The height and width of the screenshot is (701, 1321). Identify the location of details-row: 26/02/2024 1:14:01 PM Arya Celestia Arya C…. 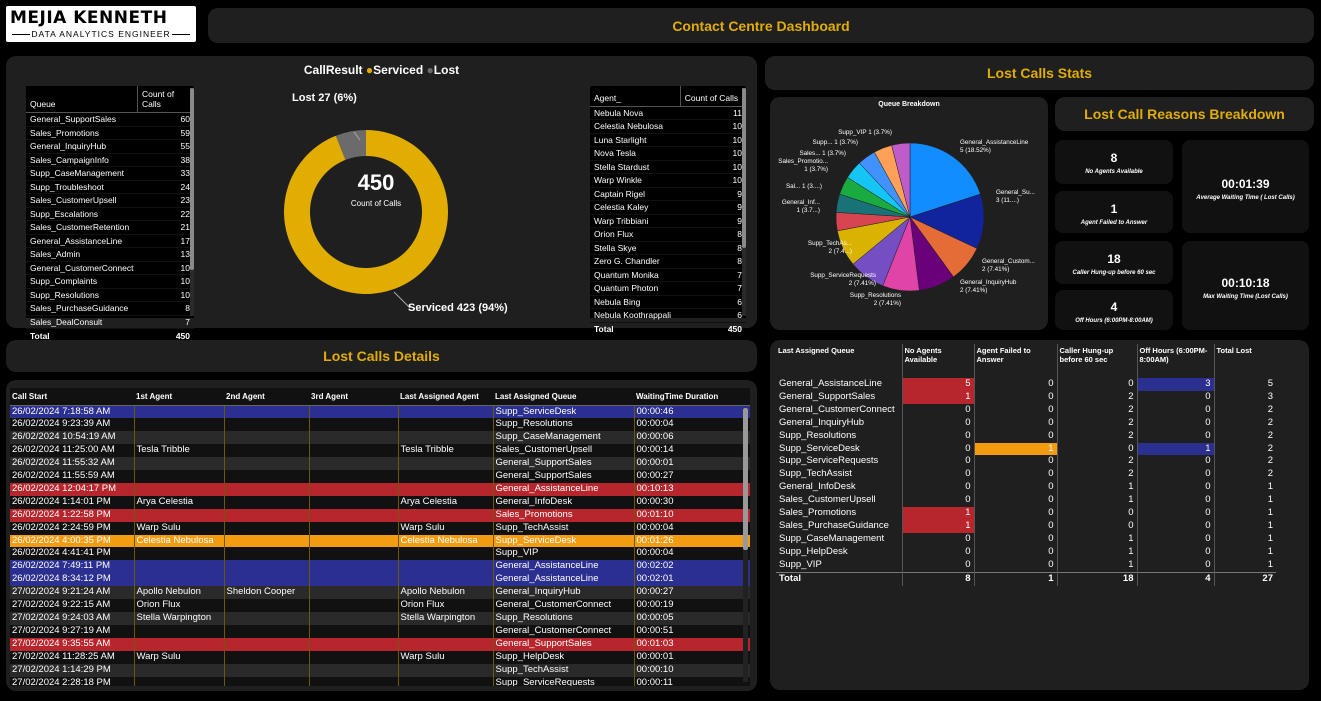
(380, 502).